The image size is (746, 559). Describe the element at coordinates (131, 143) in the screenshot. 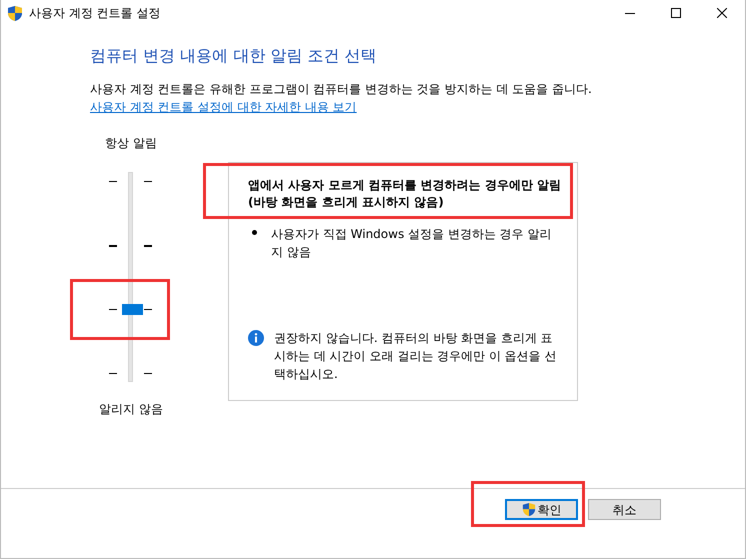

I see `slider-top-label: 항상 알림` at that location.